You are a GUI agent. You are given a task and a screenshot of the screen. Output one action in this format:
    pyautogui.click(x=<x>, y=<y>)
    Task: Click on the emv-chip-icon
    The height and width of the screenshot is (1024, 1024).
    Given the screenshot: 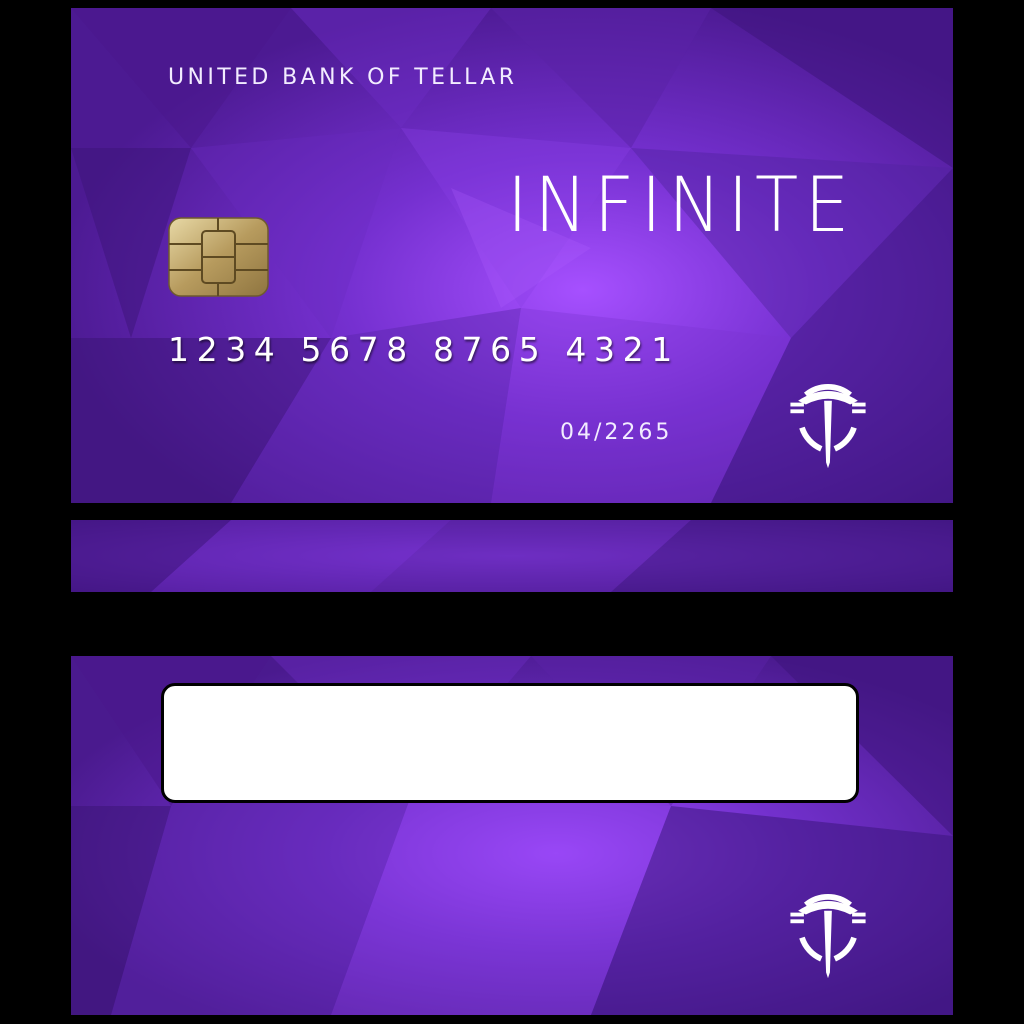 What is the action you would take?
    pyautogui.click(x=218, y=257)
    